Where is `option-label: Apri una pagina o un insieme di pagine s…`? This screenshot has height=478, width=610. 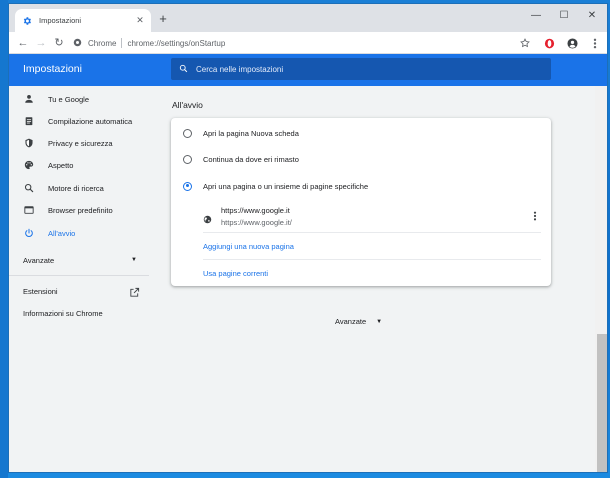 option-label: Apri una pagina o un insieme di pagine s… is located at coordinates (286, 186).